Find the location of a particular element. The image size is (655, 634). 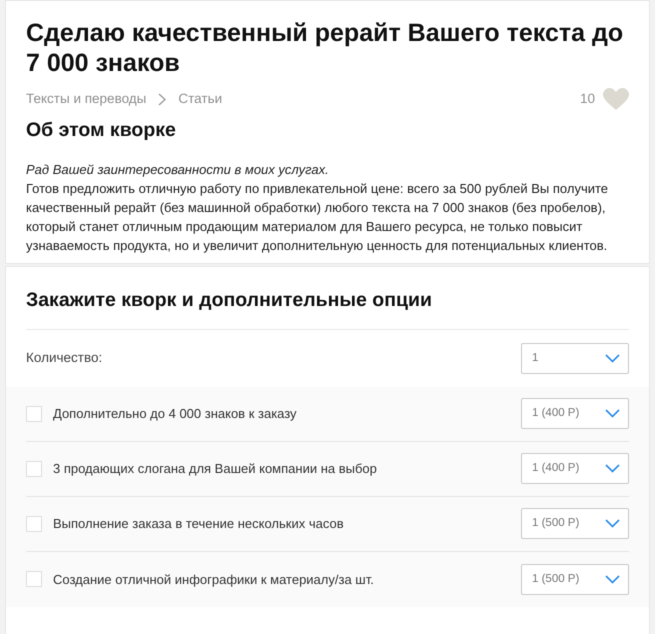

section-heading: Закажите кворк и дополнительные опции is located at coordinates (229, 301).